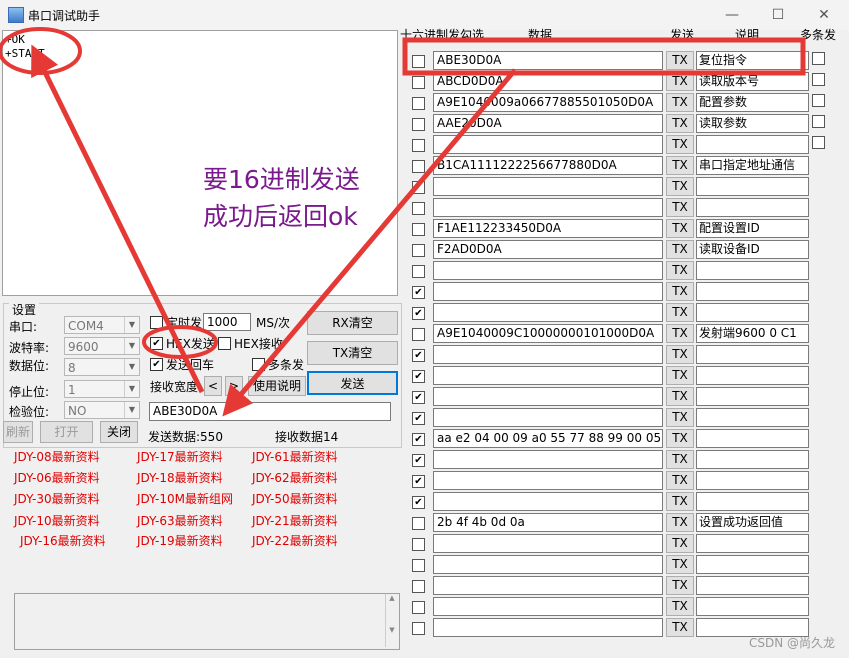 The height and width of the screenshot is (658, 849). Describe the element at coordinates (604, 56) in the screenshot. I see `annotation-rect-reset` at that location.